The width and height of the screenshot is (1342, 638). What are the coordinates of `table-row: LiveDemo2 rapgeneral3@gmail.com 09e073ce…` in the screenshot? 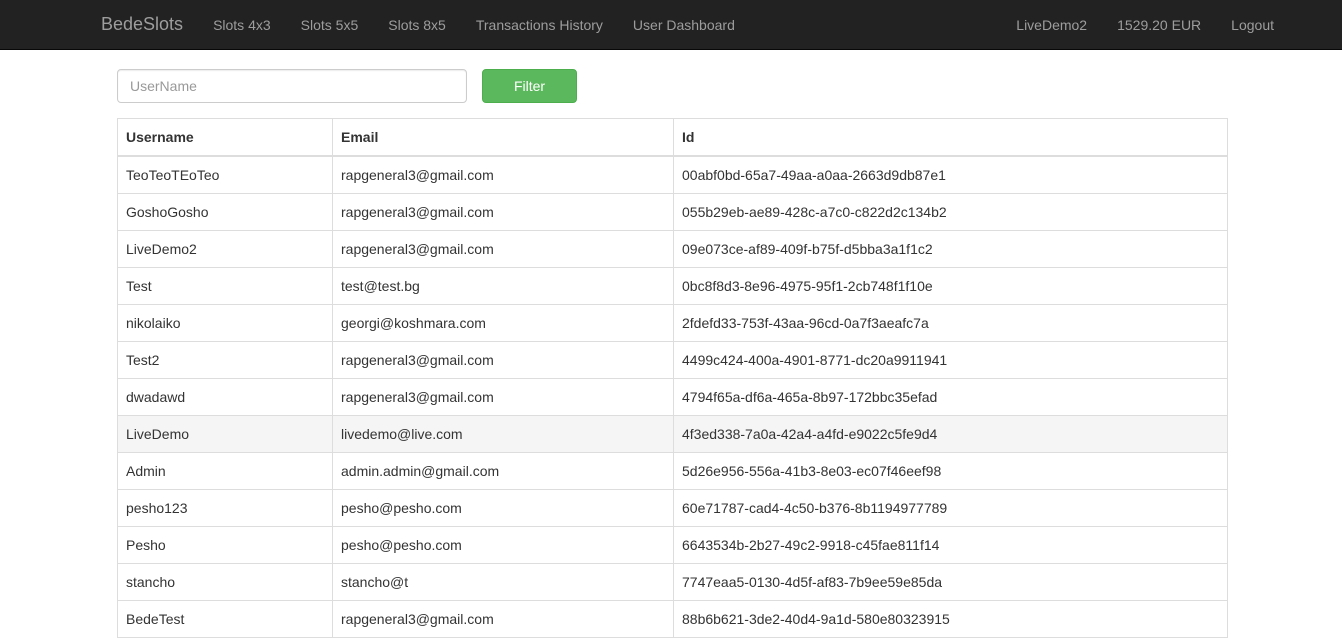 It's located at (672, 249).